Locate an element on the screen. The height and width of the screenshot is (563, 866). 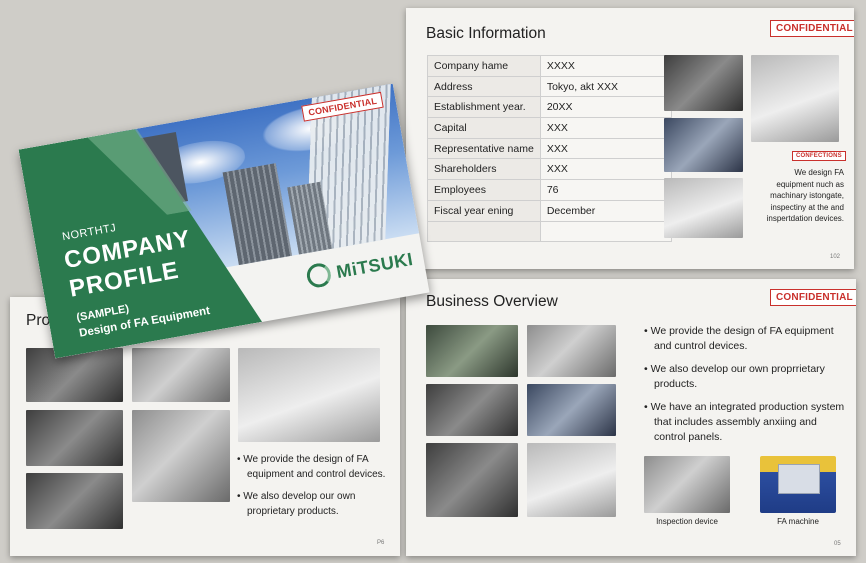
photo-machine-base is located at coordinates (181, 375).